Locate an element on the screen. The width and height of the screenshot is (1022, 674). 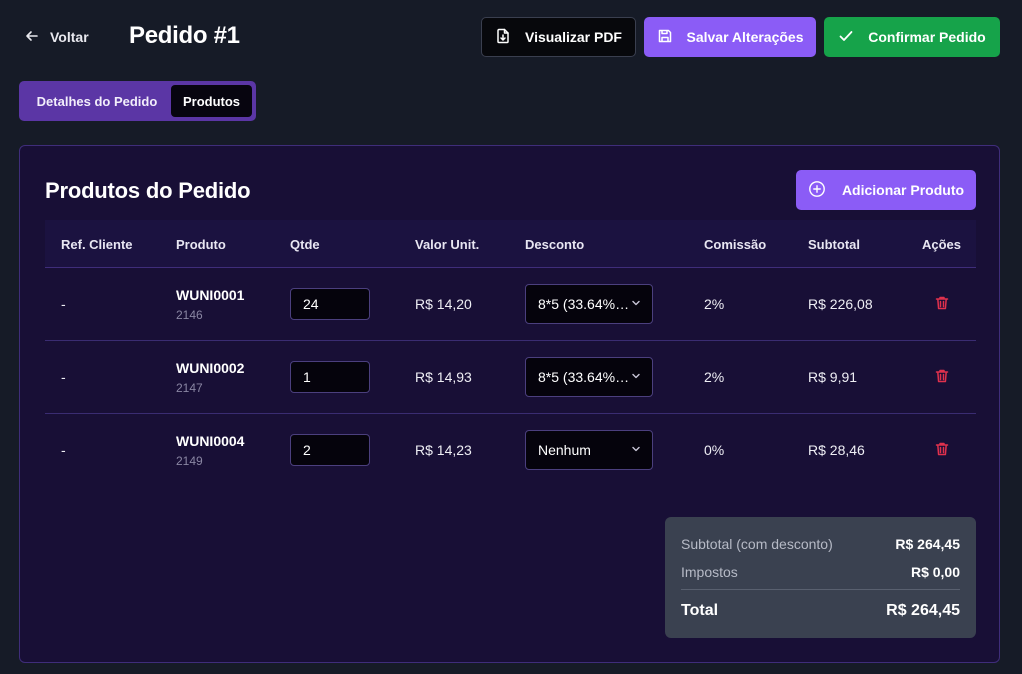
tab-order-details: Detalhes do Pedido is located at coordinates (97, 101).